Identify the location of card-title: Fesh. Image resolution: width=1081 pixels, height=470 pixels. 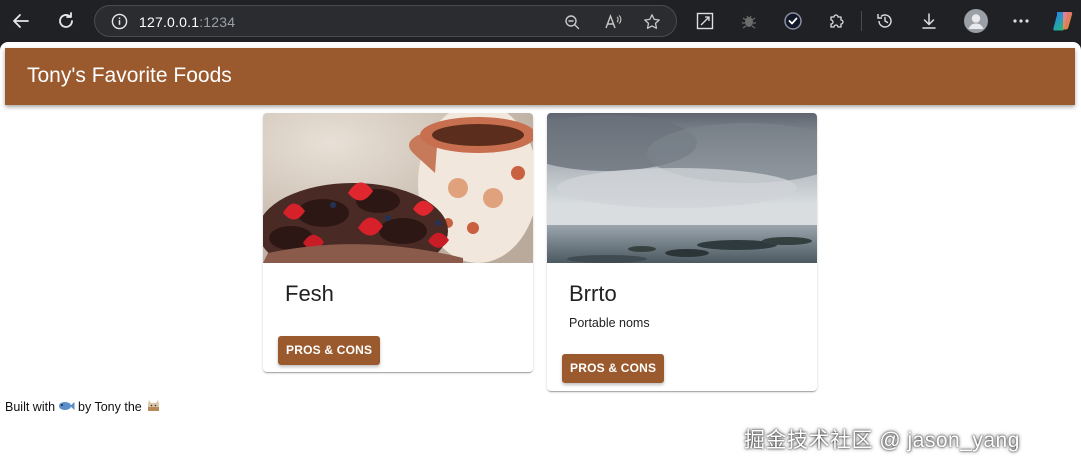
(309, 293).